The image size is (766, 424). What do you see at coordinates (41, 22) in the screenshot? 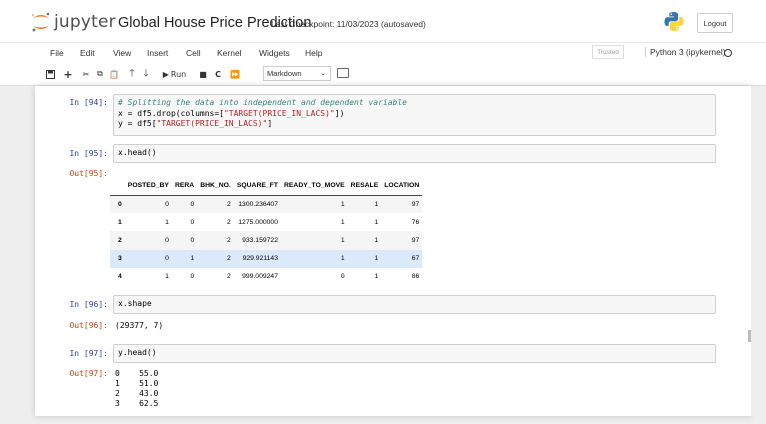
I see `jupyter-logo-icon` at bounding box center [41, 22].